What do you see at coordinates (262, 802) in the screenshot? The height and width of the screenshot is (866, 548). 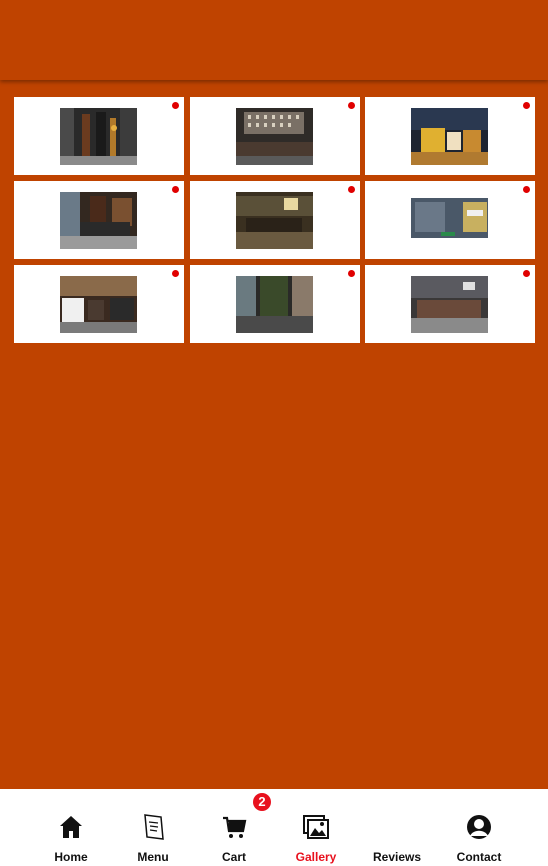 I see `cart-count-badge: 2` at bounding box center [262, 802].